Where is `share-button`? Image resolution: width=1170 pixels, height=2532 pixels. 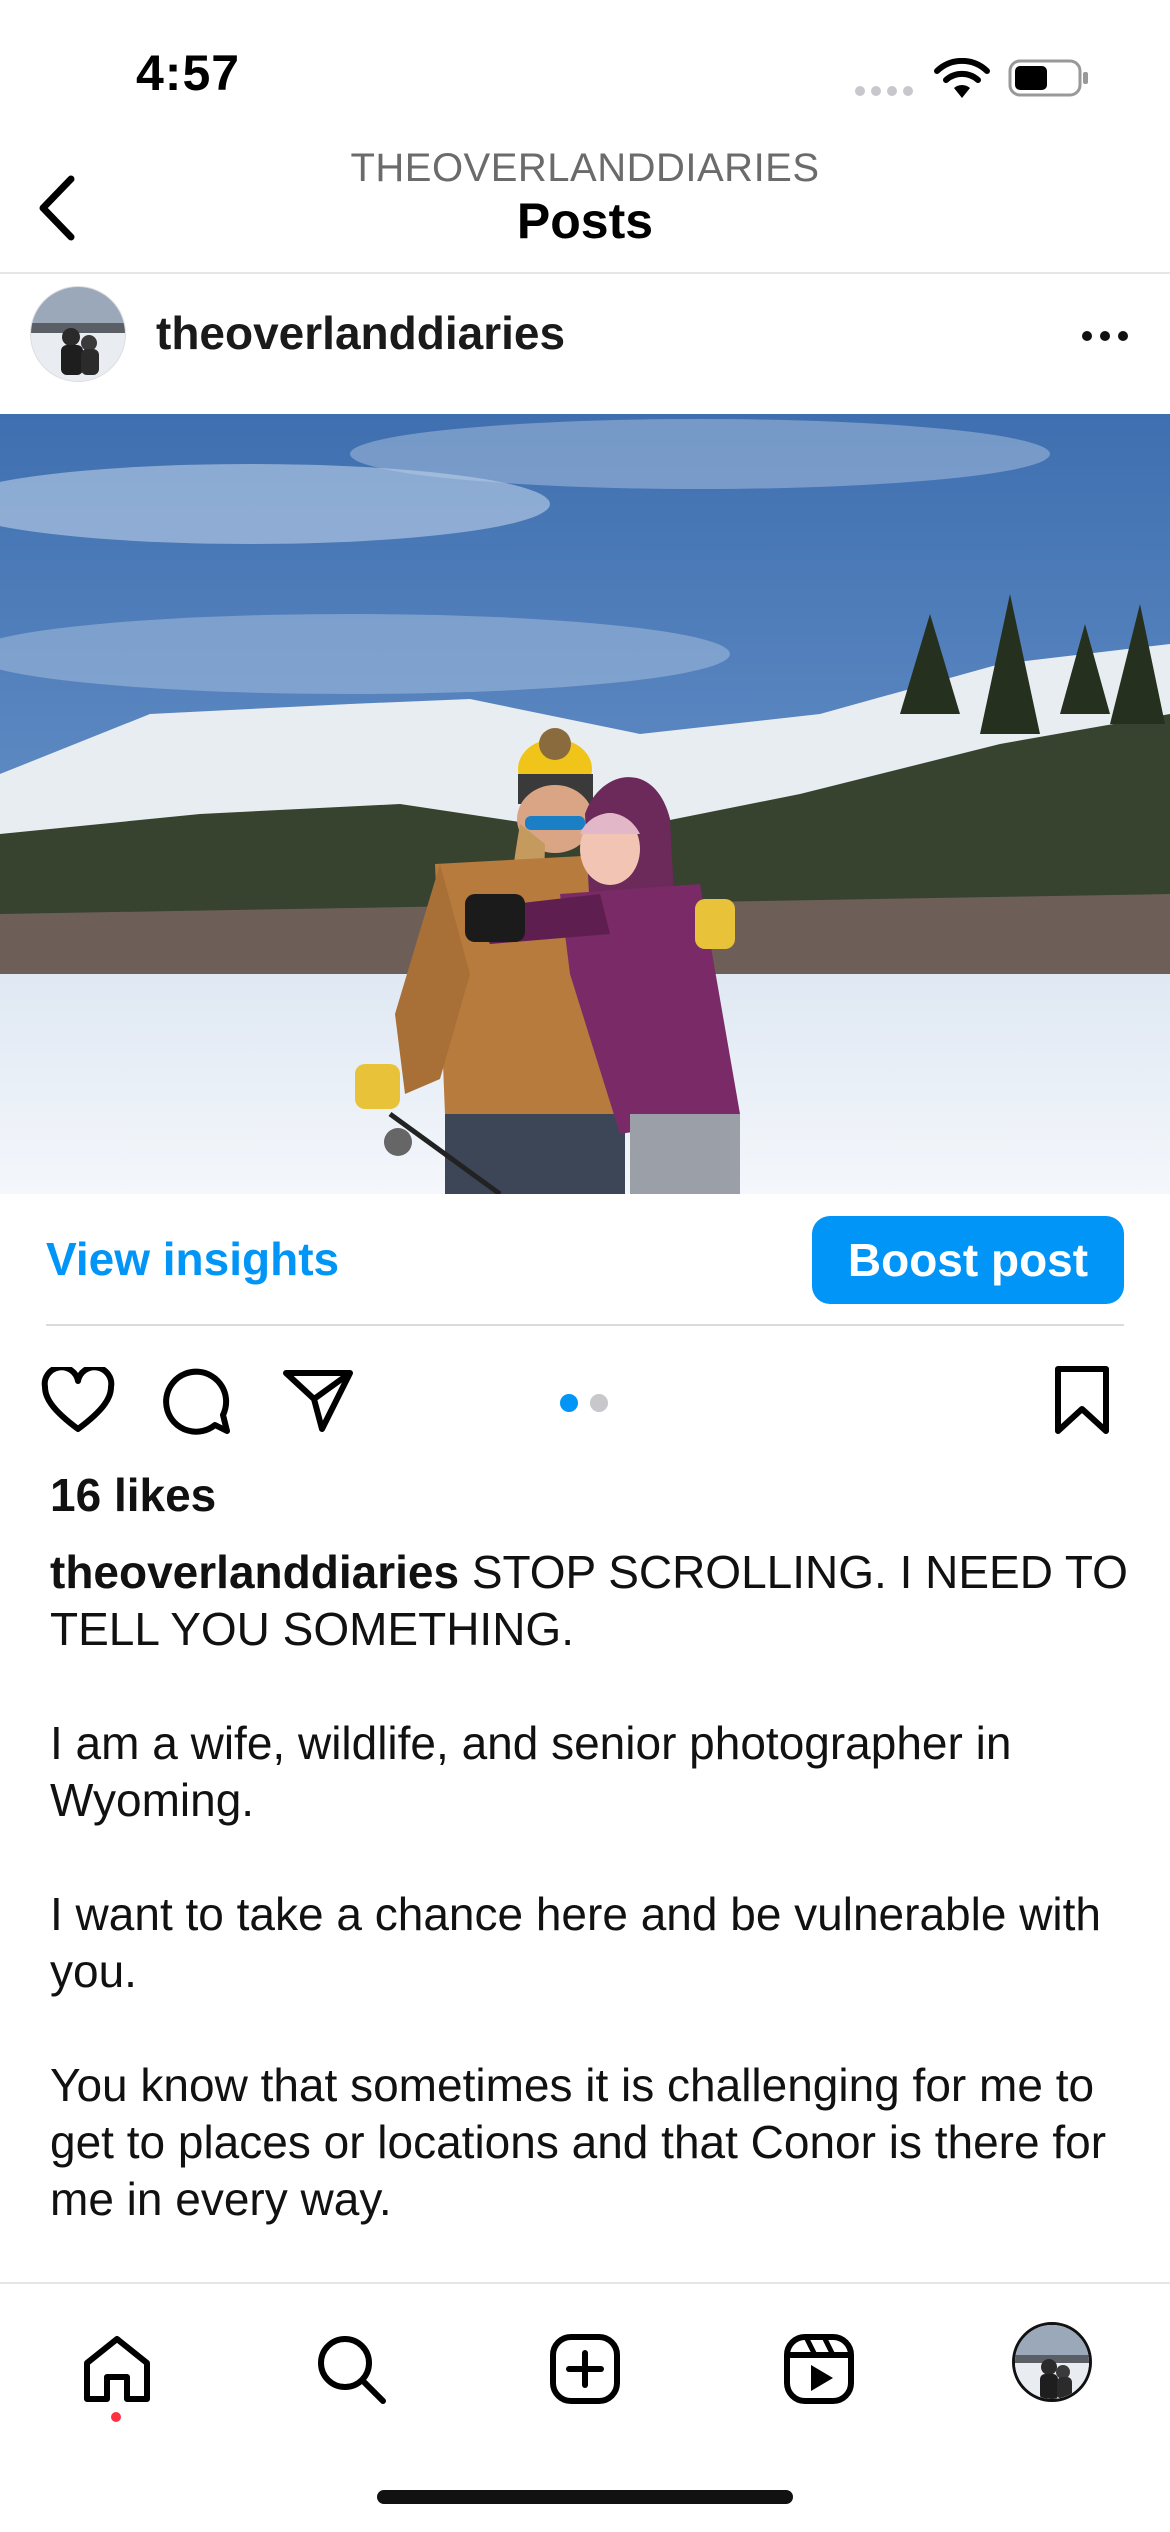
share-button is located at coordinates (318, 1400).